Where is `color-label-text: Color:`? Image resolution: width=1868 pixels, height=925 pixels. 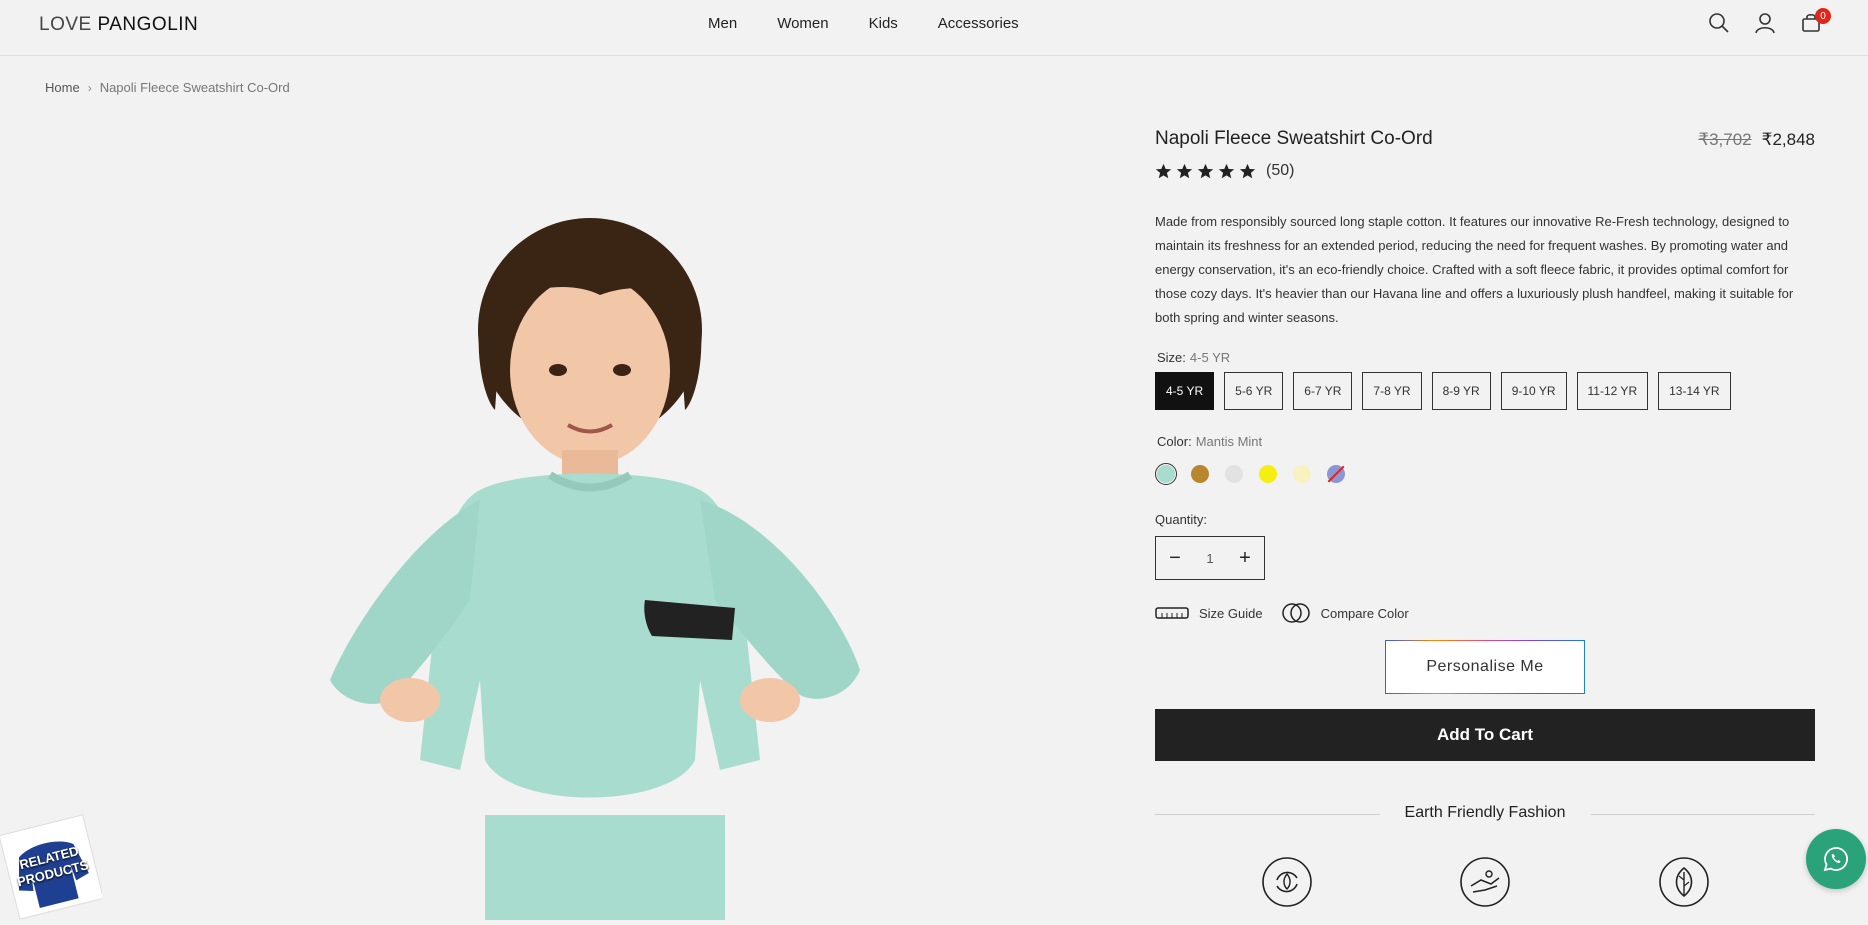
color-label-text: Color: is located at coordinates (1174, 441).